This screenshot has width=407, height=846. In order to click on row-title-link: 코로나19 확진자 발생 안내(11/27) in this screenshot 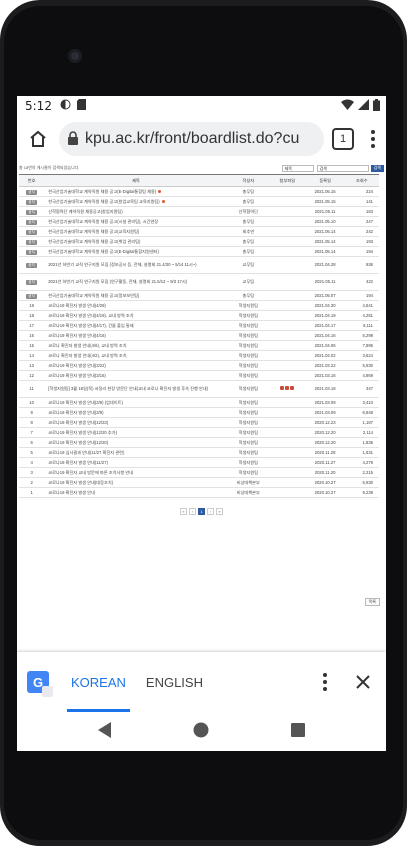, I will do `click(78, 462)`.